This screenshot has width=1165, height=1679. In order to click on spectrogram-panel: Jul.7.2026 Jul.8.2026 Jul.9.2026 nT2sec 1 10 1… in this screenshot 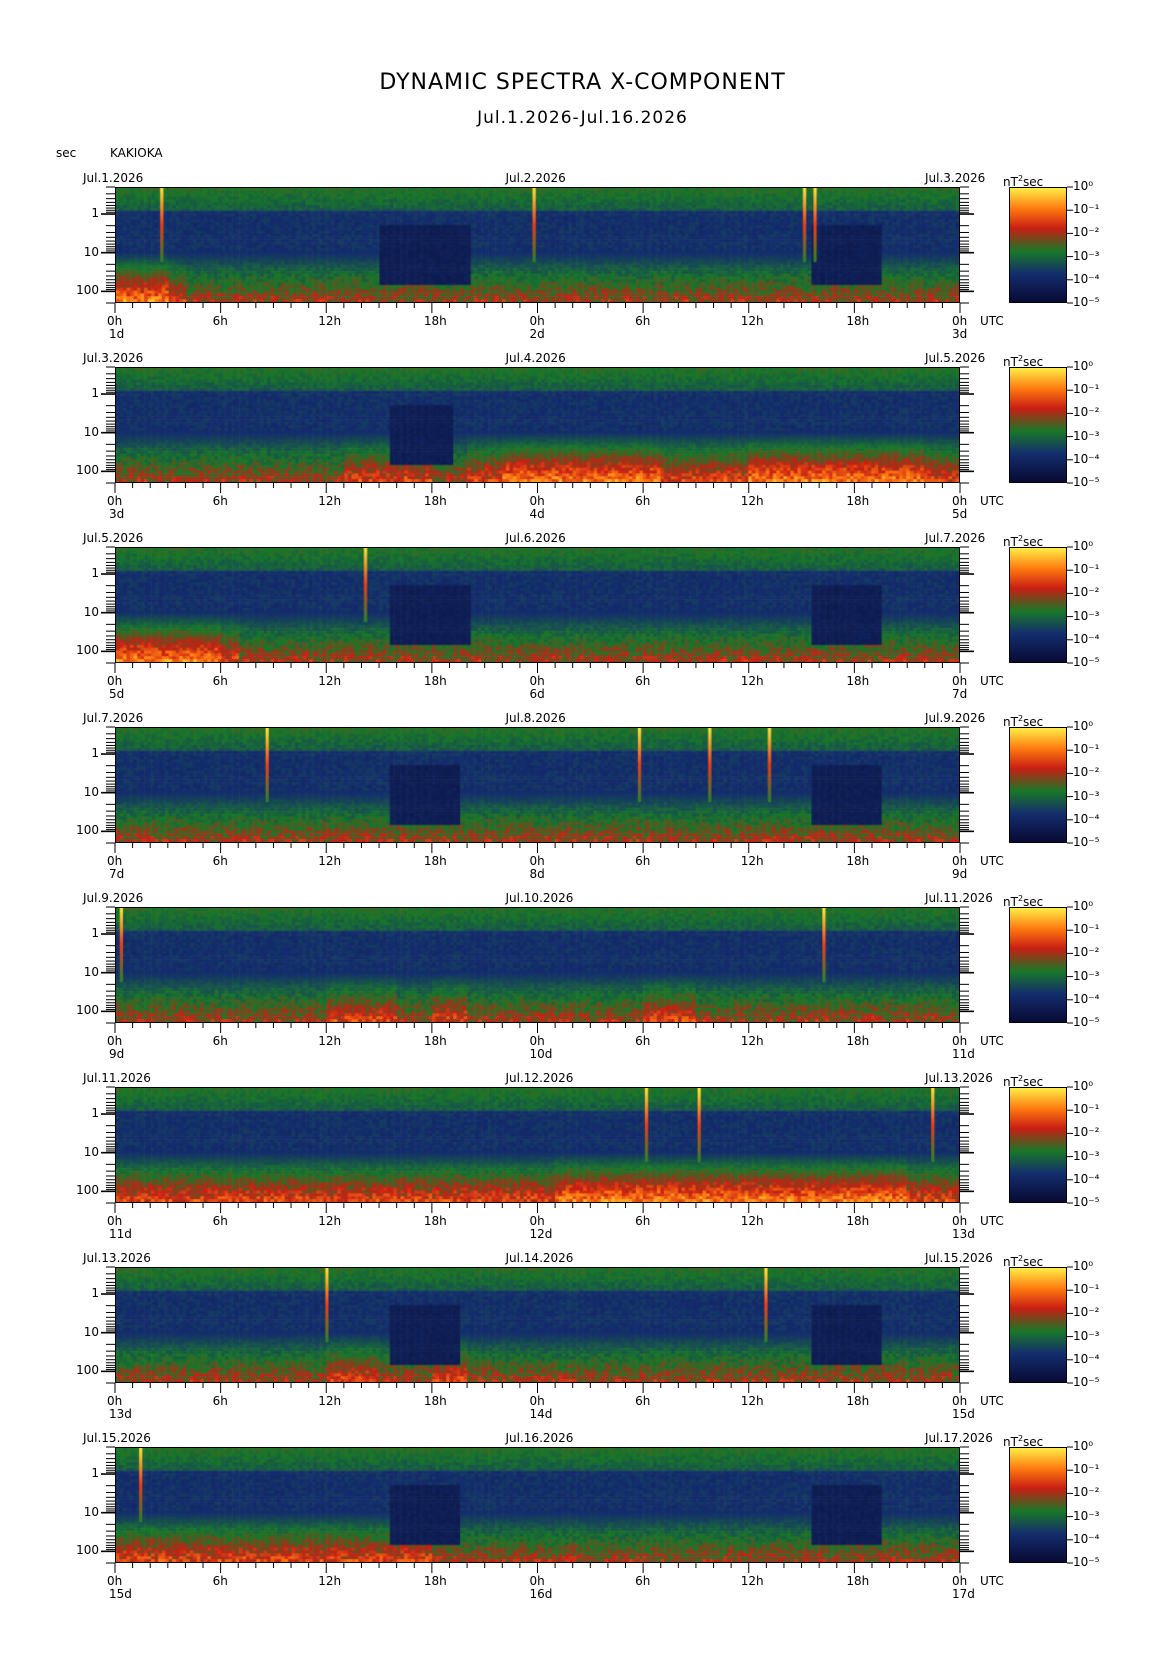, I will do `click(582, 809)`.